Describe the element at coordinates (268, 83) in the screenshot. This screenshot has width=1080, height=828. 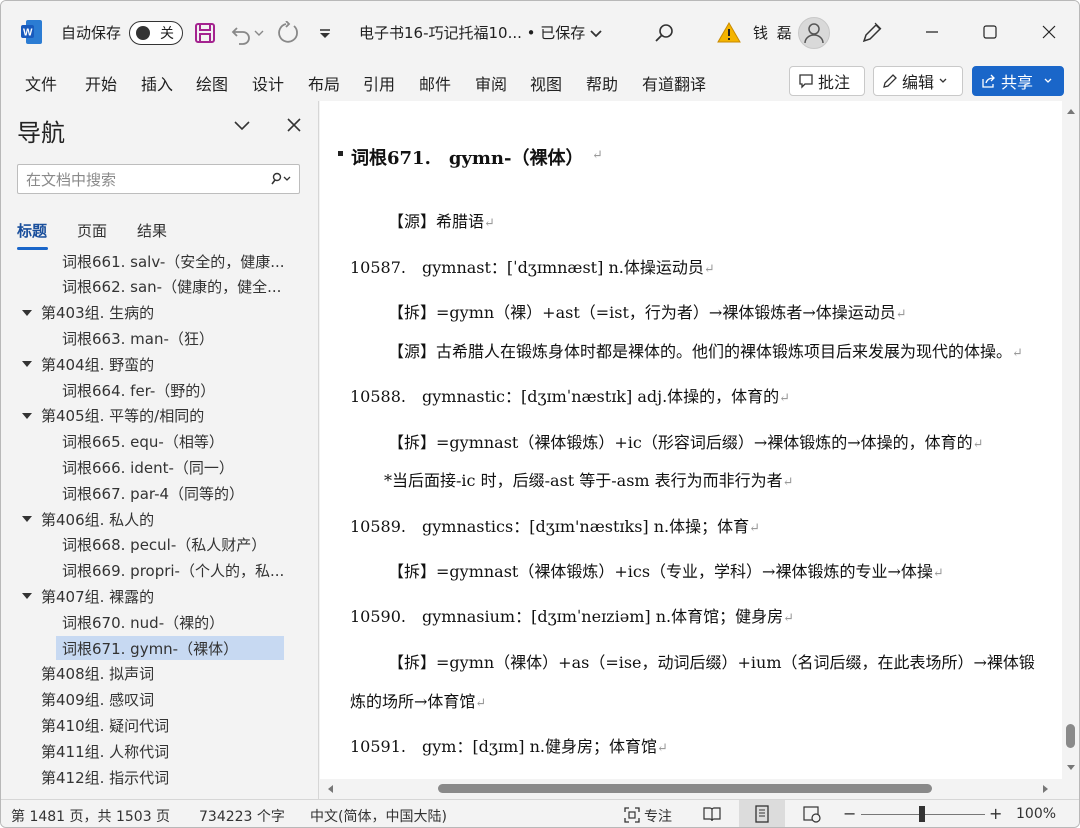
I see `tab-design: 设计` at that location.